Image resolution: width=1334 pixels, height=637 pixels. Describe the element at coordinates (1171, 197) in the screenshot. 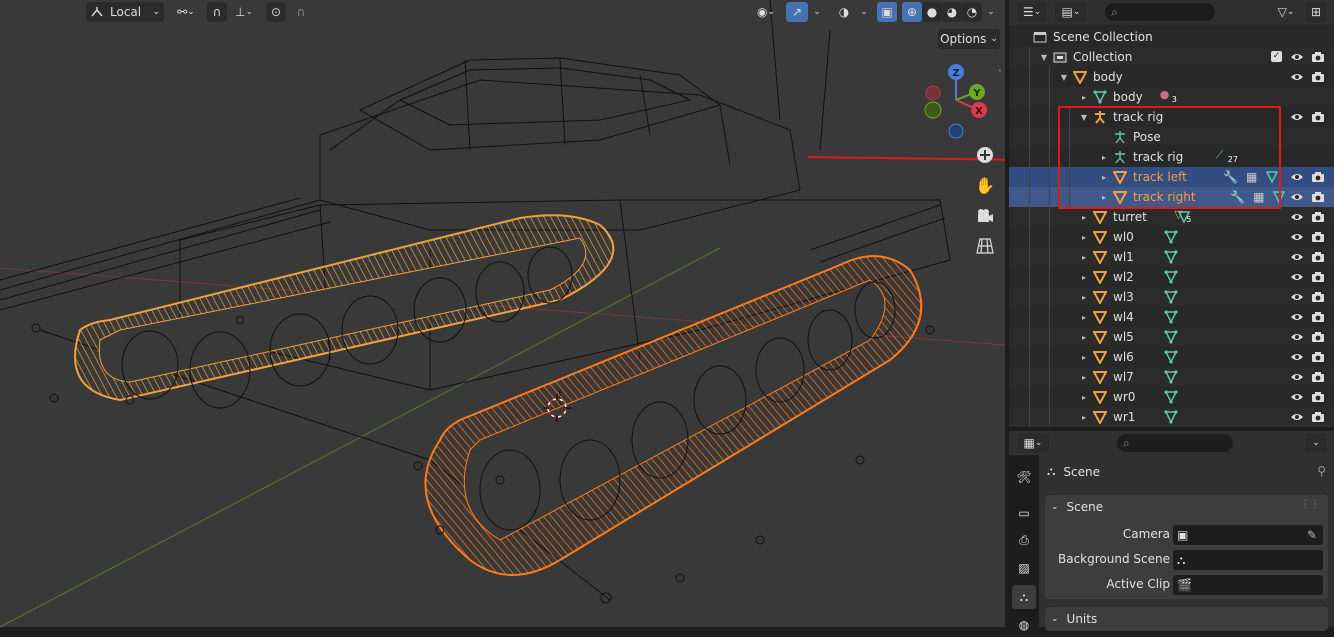

I see `outliner-row: ▸ track right 🔧 ▦` at that location.